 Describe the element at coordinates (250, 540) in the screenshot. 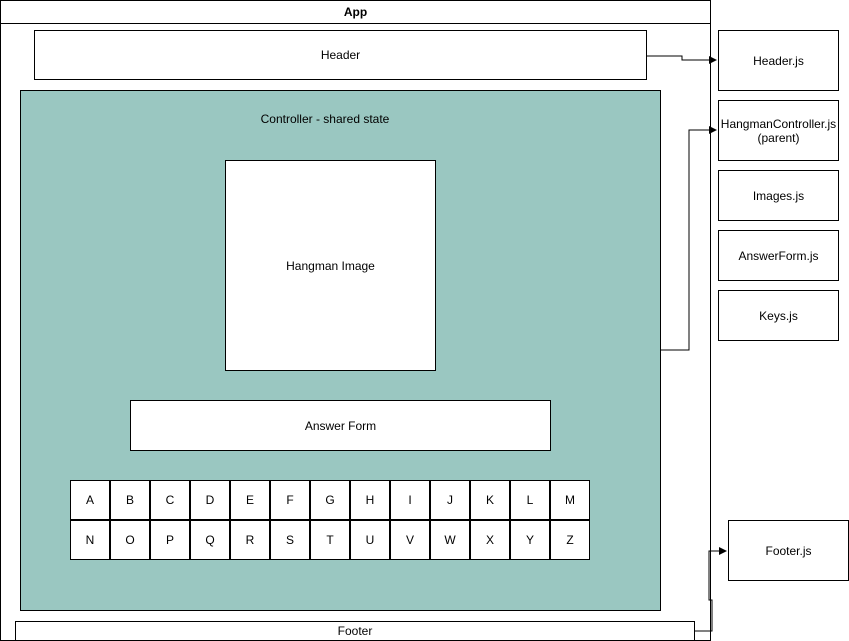

I see `key-r: R` at that location.